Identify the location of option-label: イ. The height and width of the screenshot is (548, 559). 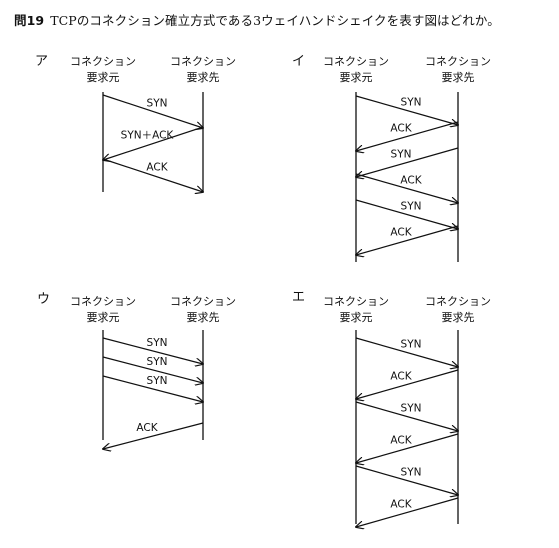
(298, 61).